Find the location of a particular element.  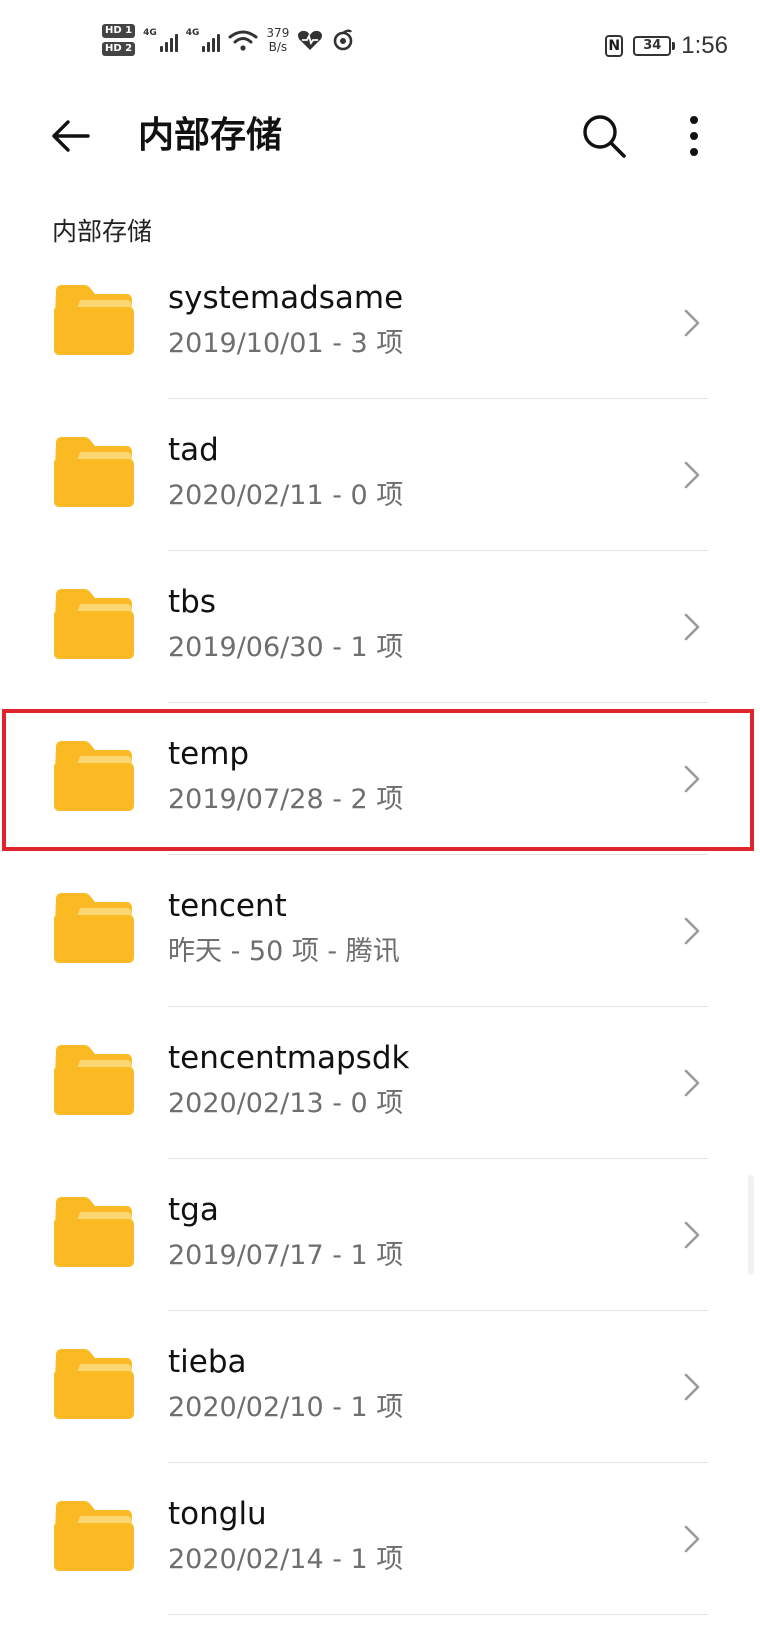

folder-row: tieba 2020/02/10 - 1 项 is located at coordinates (380, 1387).